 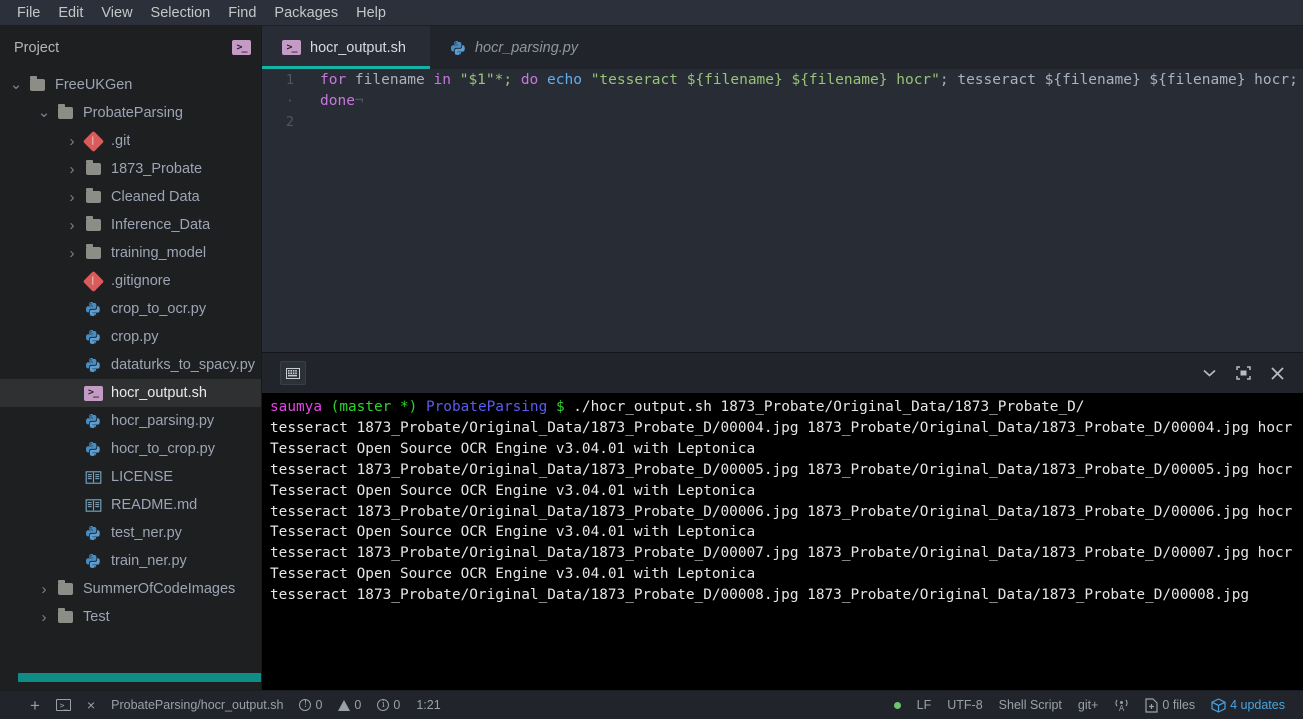 I want to click on terminal-toolbar, so click(x=782, y=373).